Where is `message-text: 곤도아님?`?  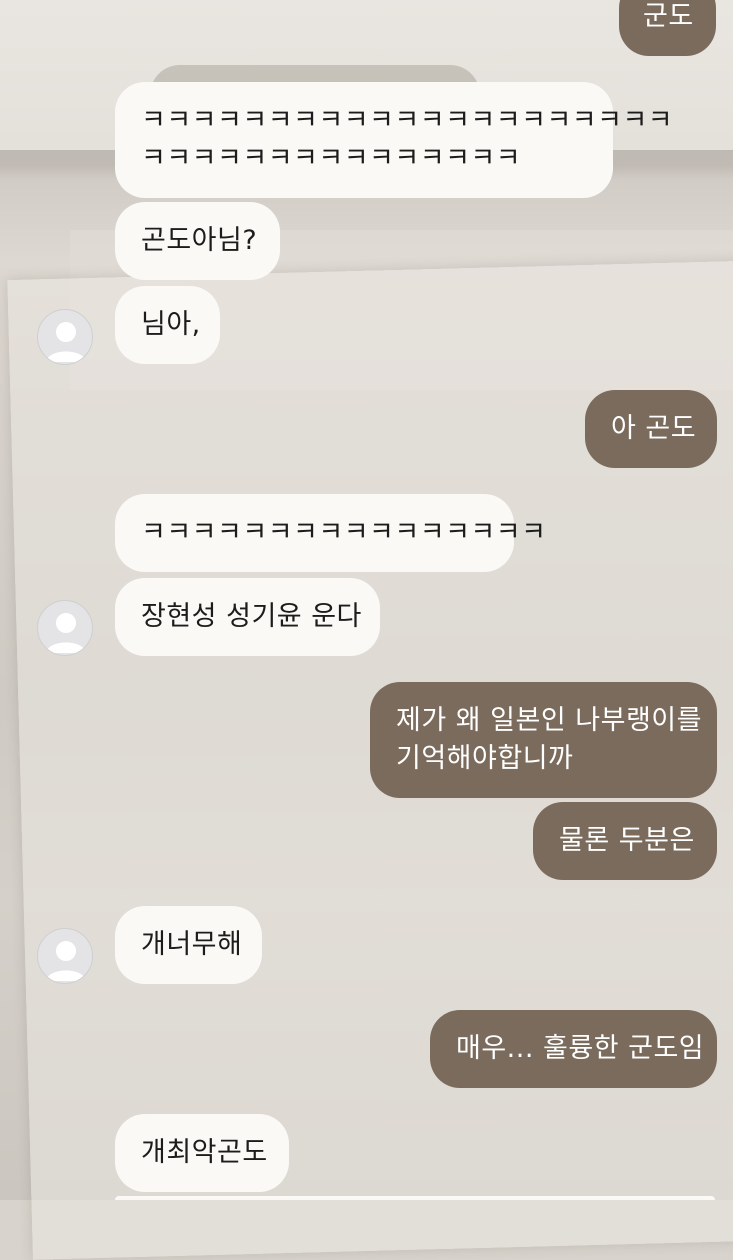 message-text: 곤도아님? is located at coordinates (199, 240).